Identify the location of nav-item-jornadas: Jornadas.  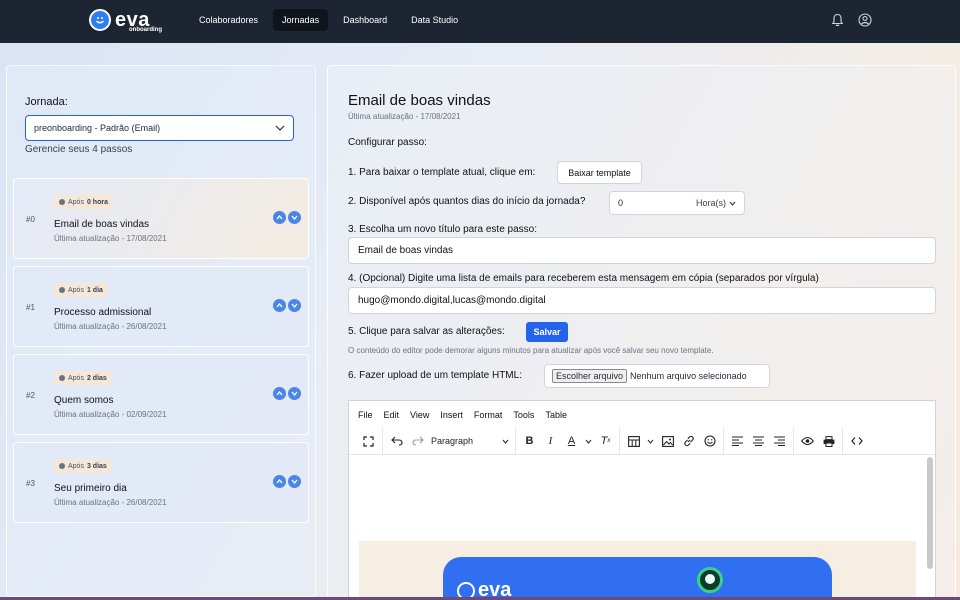
(301, 20).